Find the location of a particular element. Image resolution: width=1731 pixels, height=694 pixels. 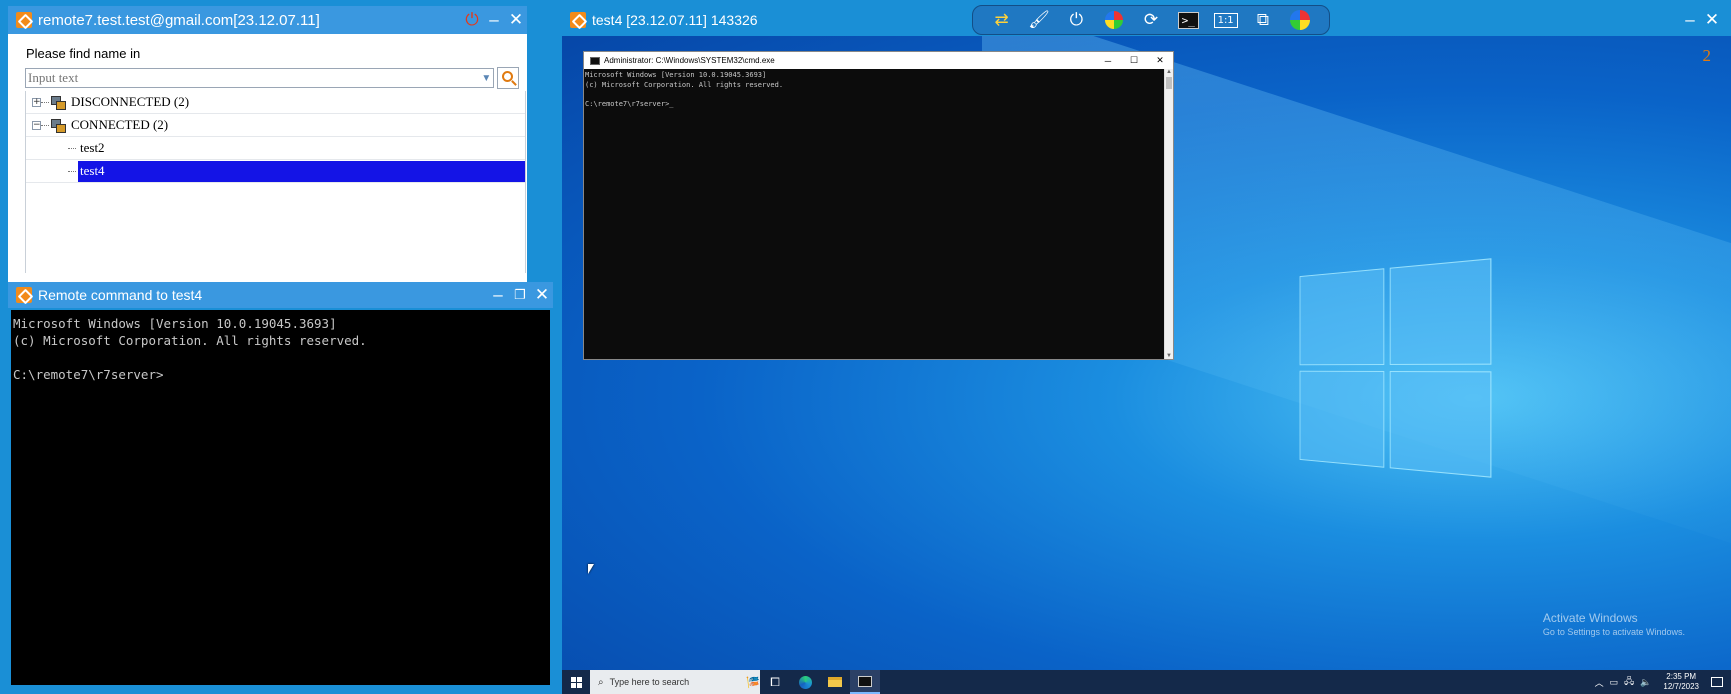

tree-group-disconnected: + DISCONNECTED (2) is located at coordinates (275, 102).